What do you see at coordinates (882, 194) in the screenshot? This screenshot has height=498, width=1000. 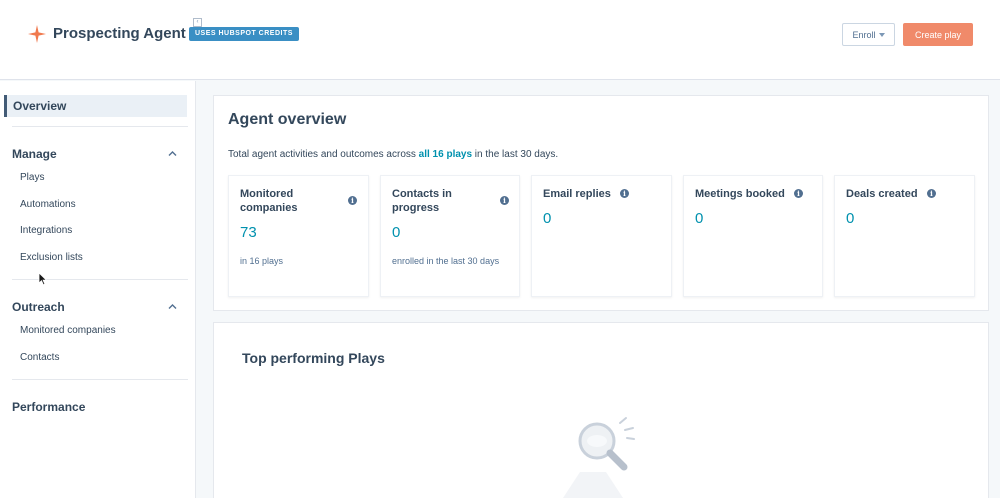 I see `metric-label: Deals created` at bounding box center [882, 194].